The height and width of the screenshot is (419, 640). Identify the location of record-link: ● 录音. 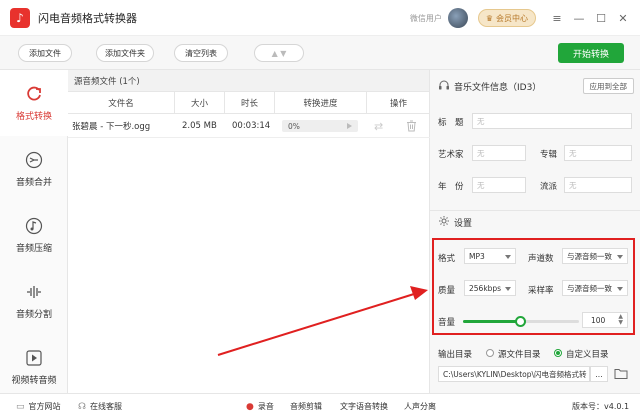
(260, 406).